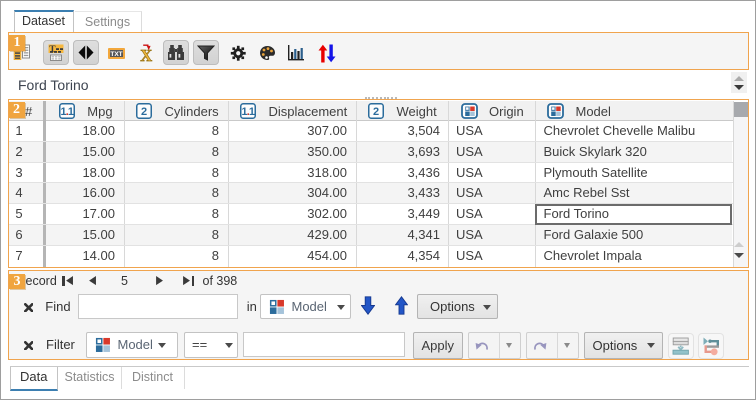  I want to click on svg-text: TXT, so click(116, 54).